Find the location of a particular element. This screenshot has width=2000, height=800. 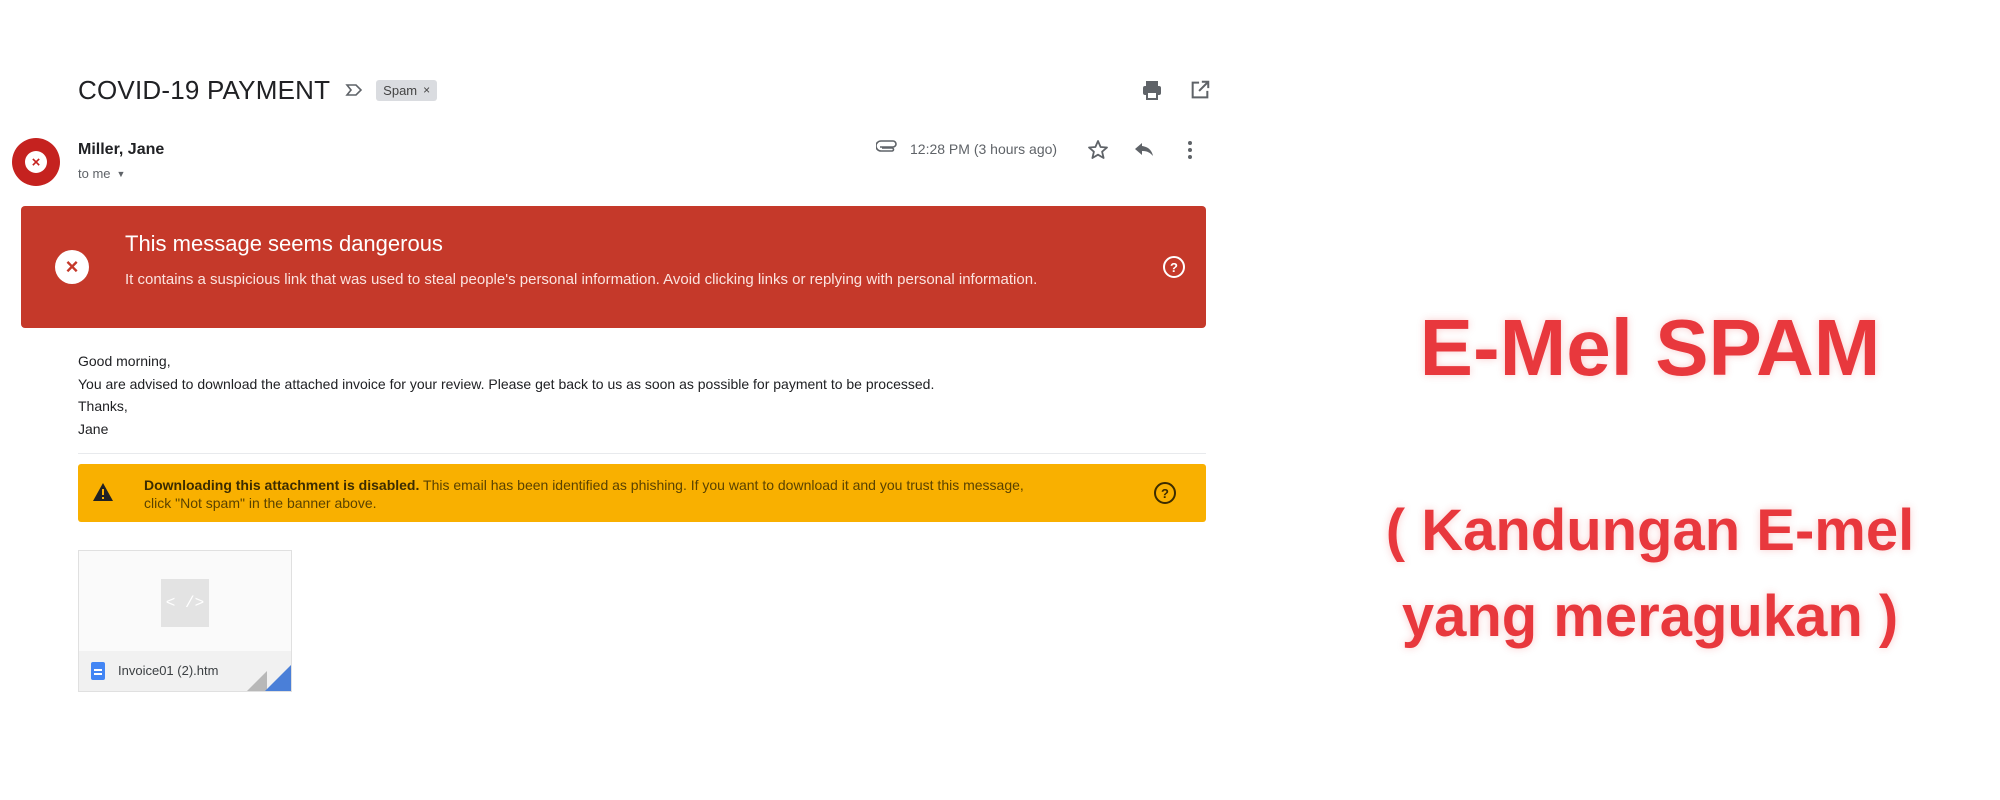

heading-title: E-Mel SPAM is located at coordinates (1650, 347).